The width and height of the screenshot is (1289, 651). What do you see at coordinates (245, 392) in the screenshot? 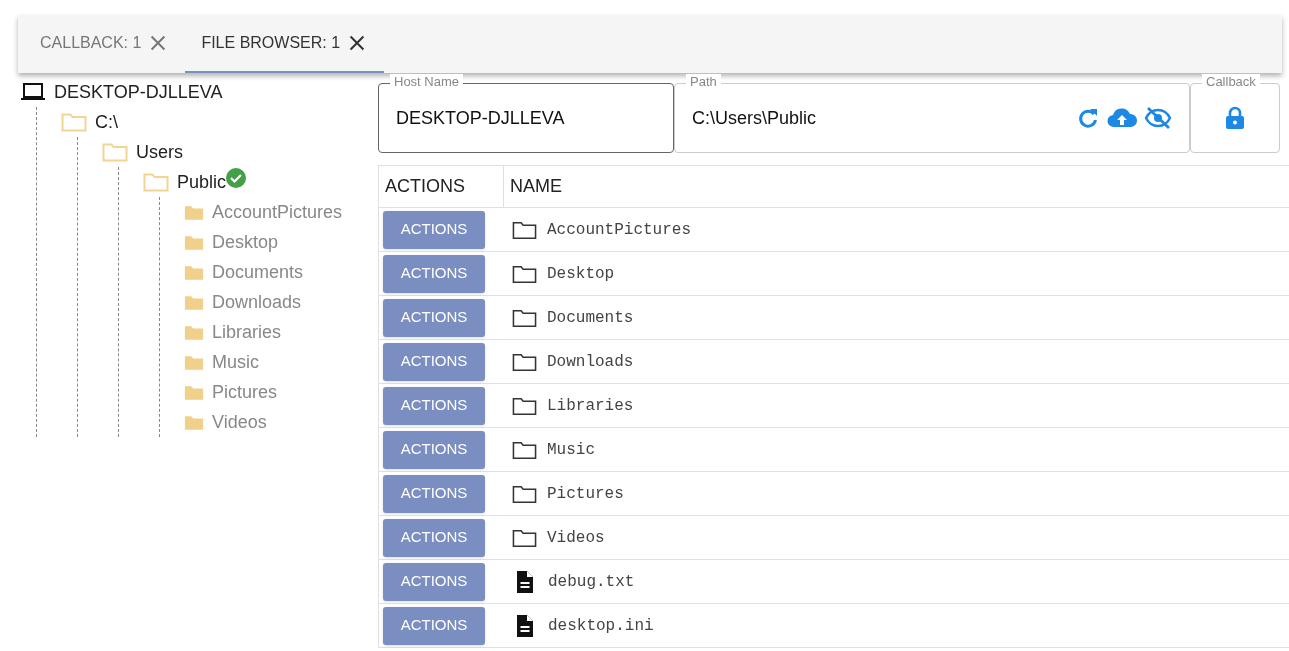
I see `tree-item: Pictures` at bounding box center [245, 392].